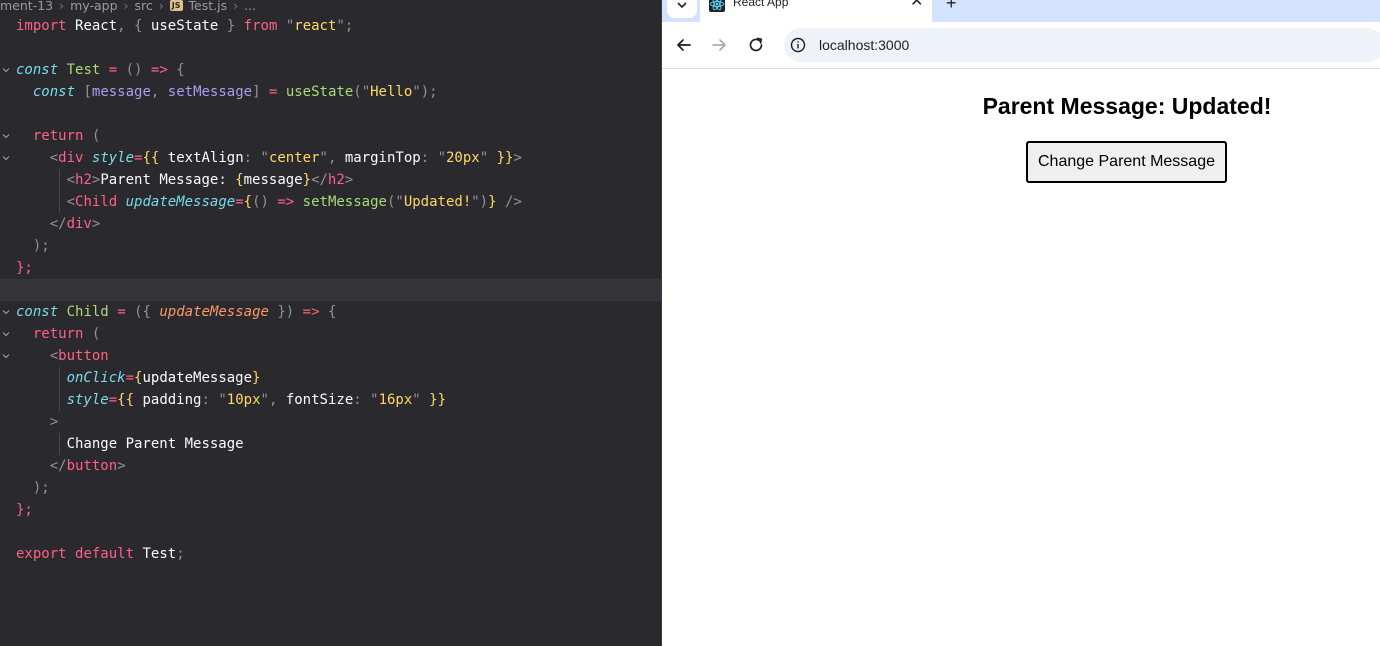 Image resolution: width=1380 pixels, height=646 pixels. What do you see at coordinates (1082, 45) in the screenshot?
I see `address-bar: localhost:3000` at bounding box center [1082, 45].